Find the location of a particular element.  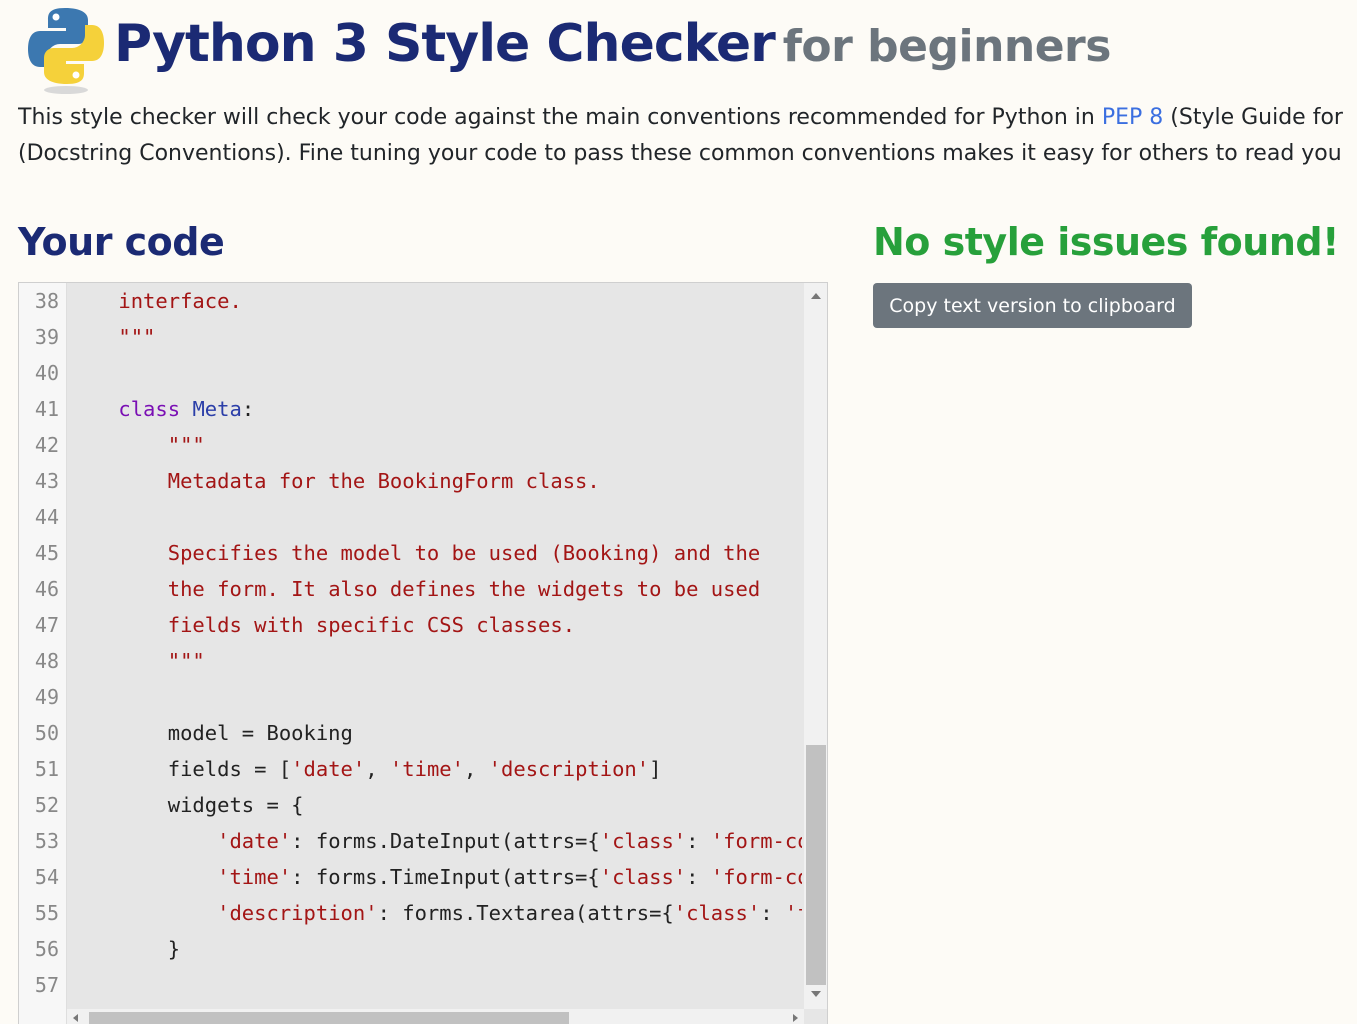

code-line: model = Booking is located at coordinates (211, 733).